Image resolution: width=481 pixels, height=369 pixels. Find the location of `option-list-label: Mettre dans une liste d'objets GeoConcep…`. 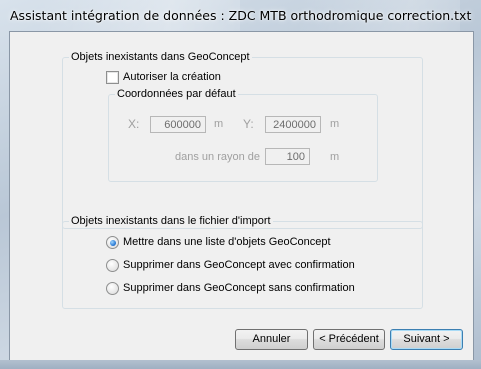

option-list-label: Mettre dans une liste d'objets GeoConcep… is located at coordinates (227, 242).